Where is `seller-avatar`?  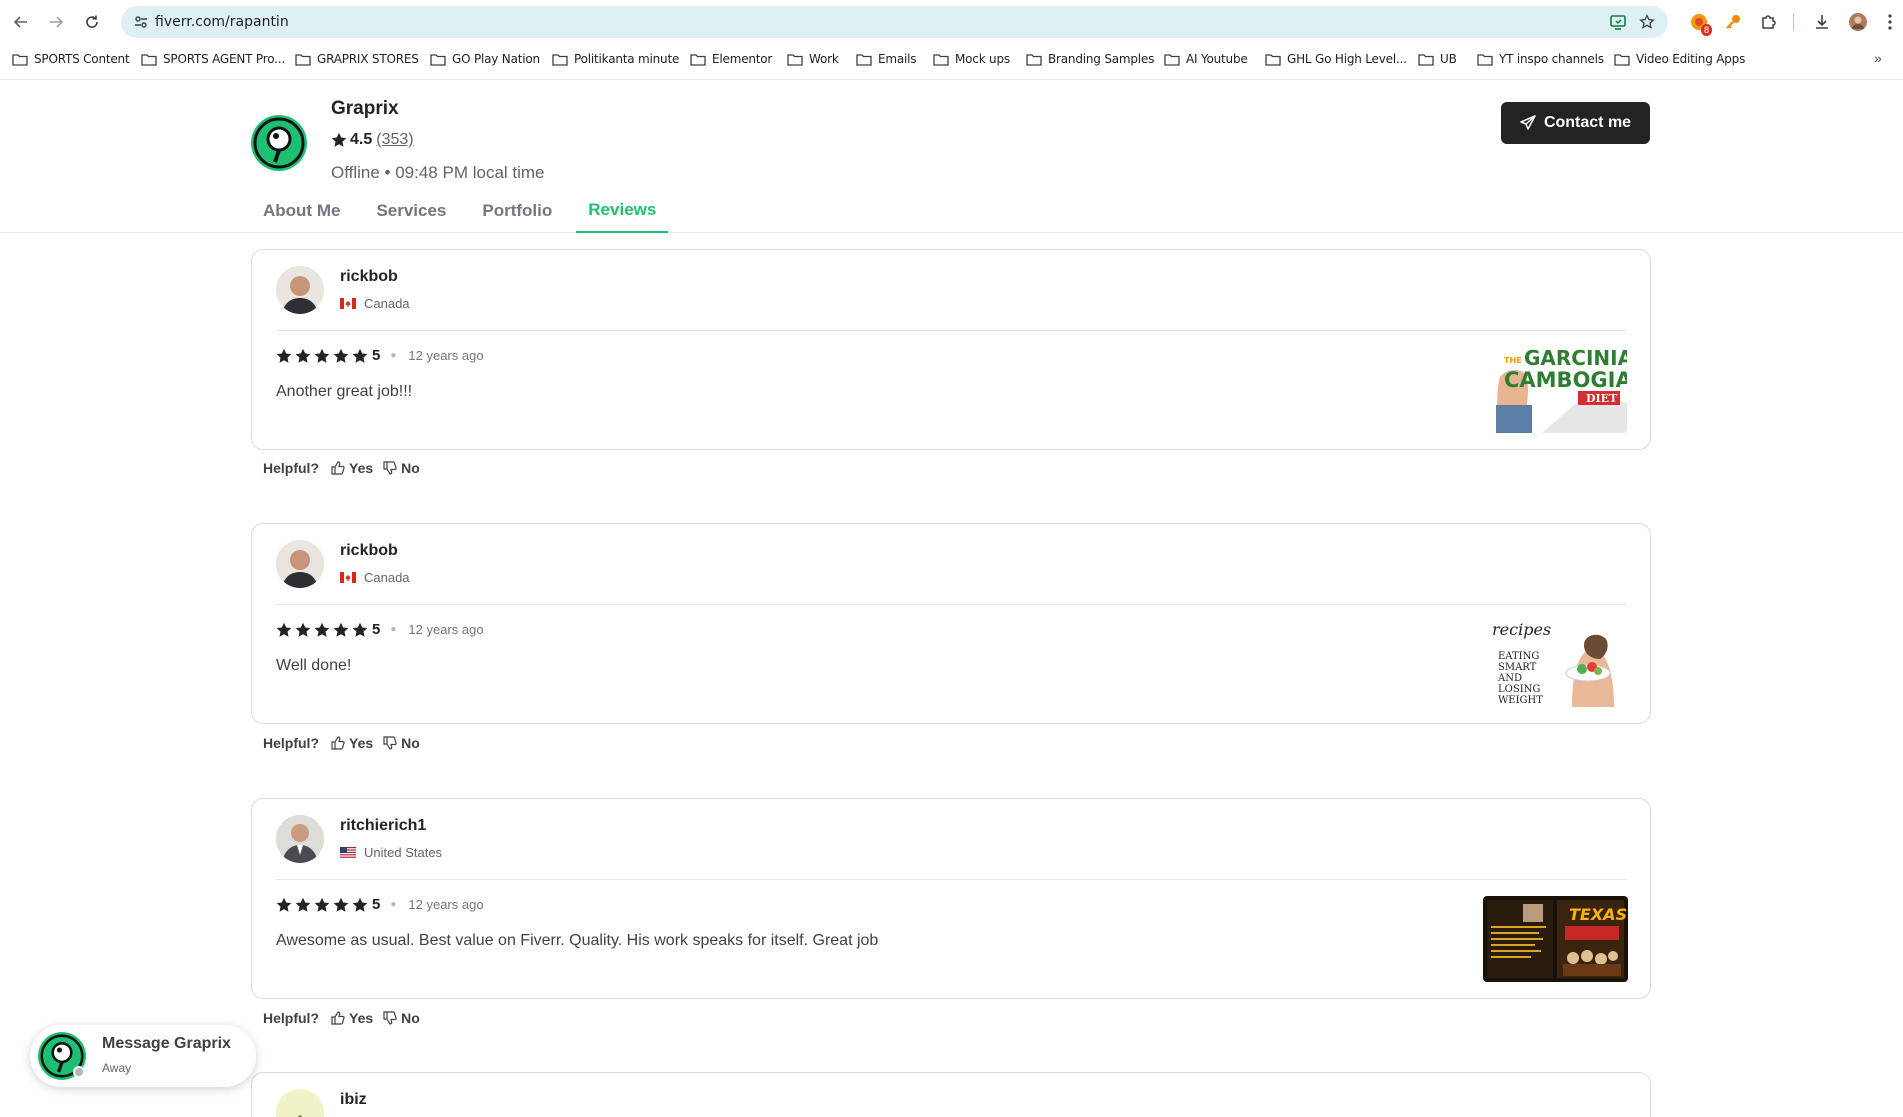
seller-avatar is located at coordinates (279, 143).